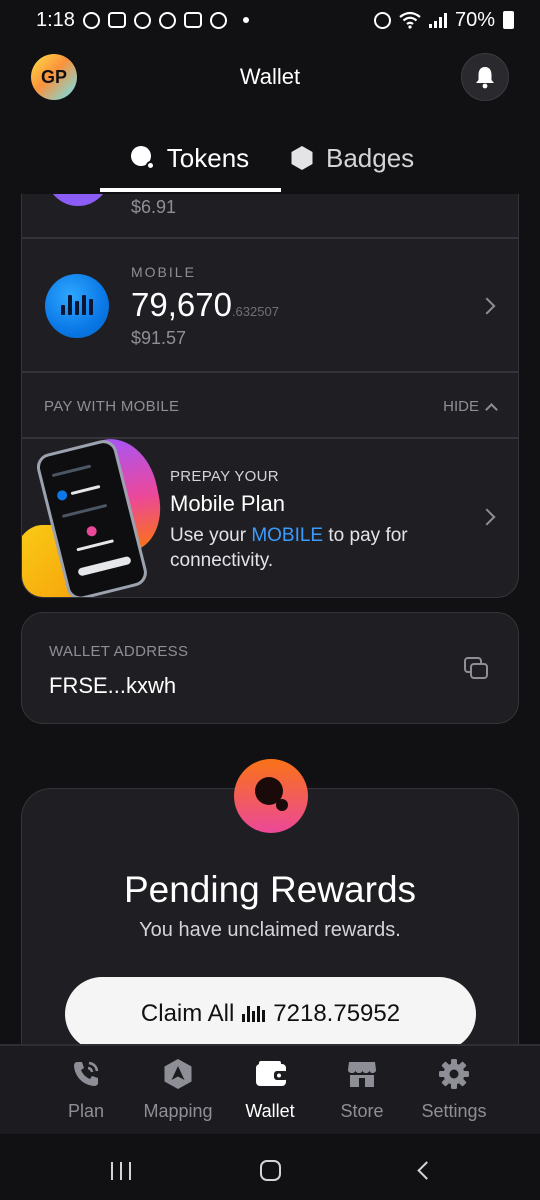  What do you see at coordinates (271, 1074) in the screenshot?
I see `wallet-icon` at bounding box center [271, 1074].